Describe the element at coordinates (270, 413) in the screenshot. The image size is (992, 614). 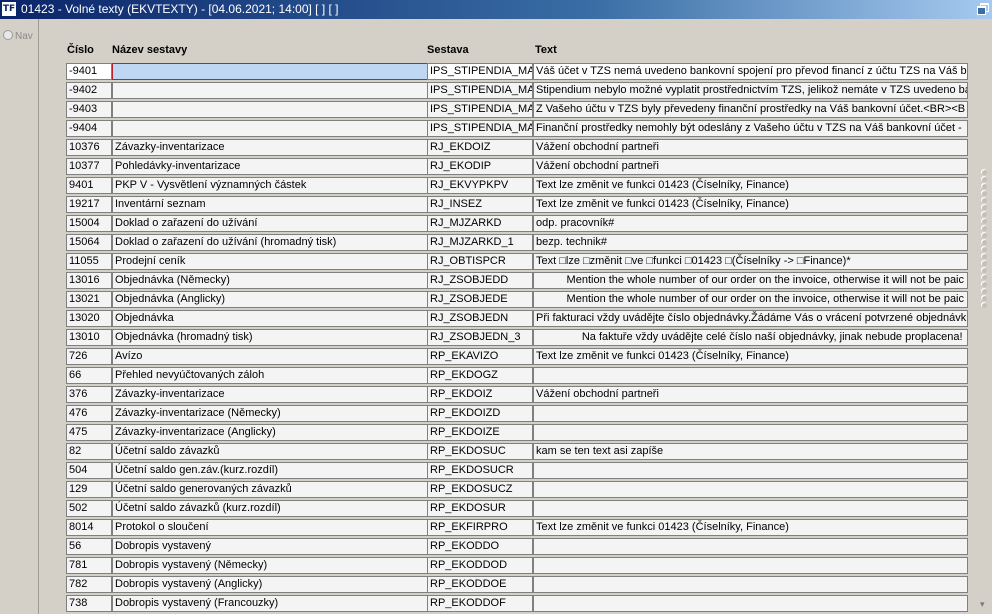
I see `row-name-cell: Závazky-inventarizace (Německy)` at that location.